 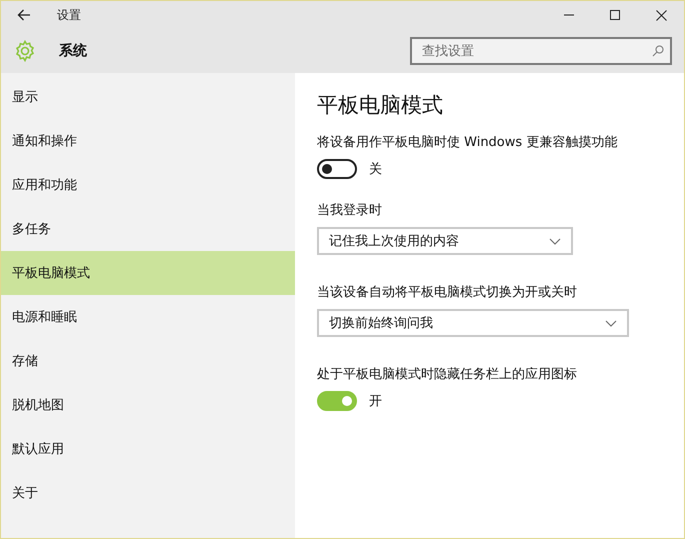 I want to click on minimize-icon, so click(x=569, y=15).